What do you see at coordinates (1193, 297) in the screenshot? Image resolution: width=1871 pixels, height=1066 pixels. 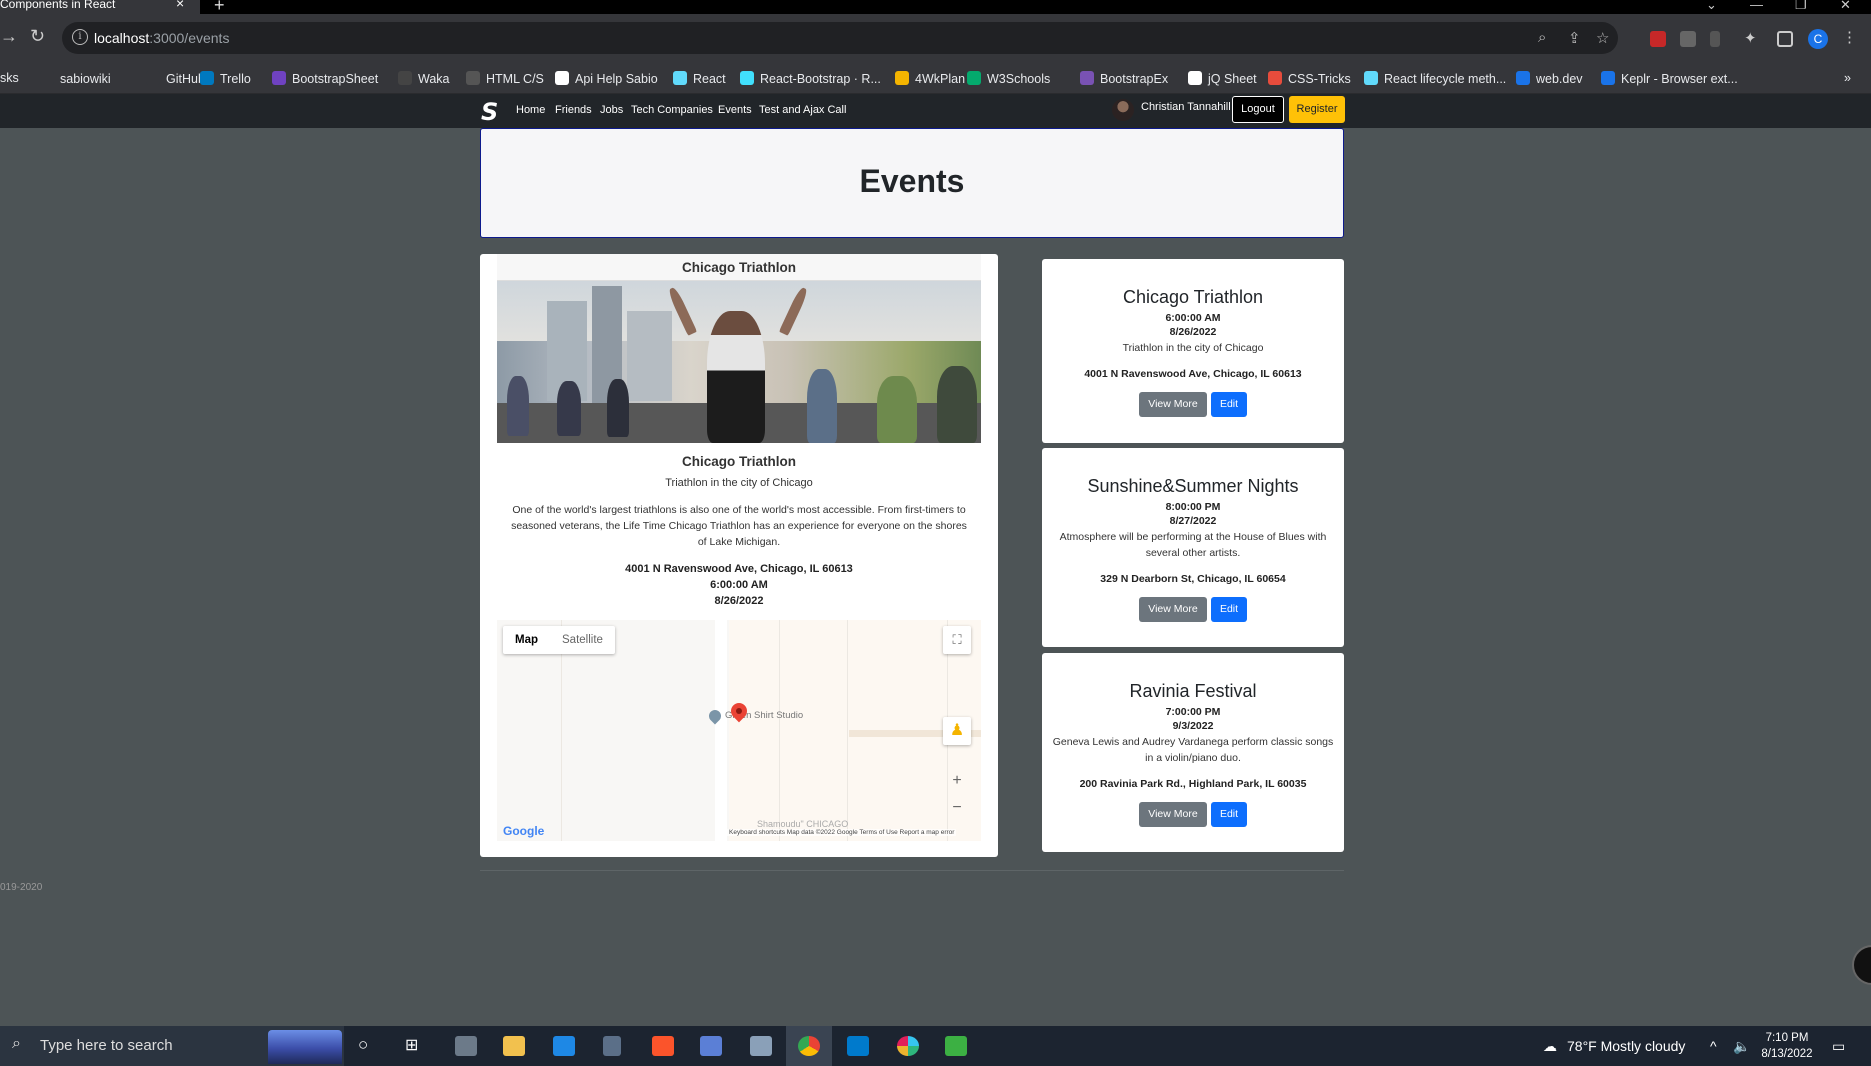 I see `event-card-title: Chicago Triathlon` at bounding box center [1193, 297].